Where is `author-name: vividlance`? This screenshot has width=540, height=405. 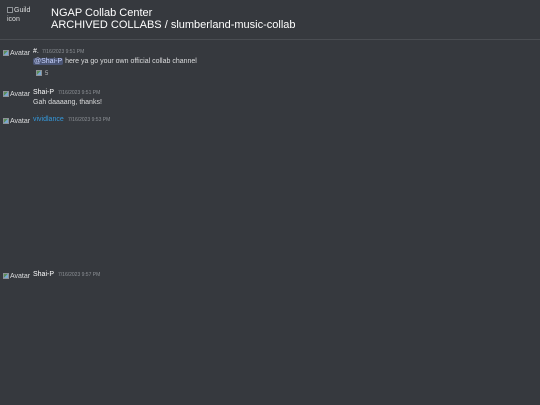 author-name: vividlance is located at coordinates (48, 119).